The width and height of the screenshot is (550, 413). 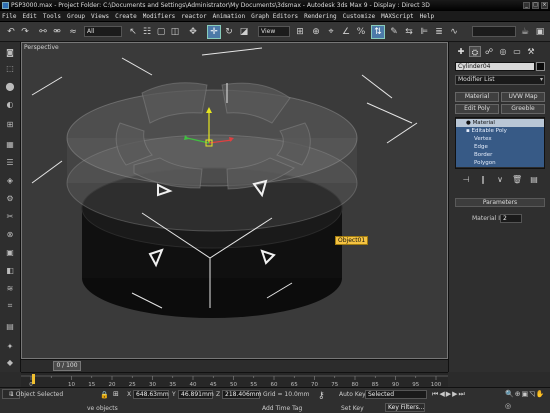 What do you see at coordinates (500, 147) in the screenshot?
I see `stack-item-edge: Edge` at bounding box center [500, 147].